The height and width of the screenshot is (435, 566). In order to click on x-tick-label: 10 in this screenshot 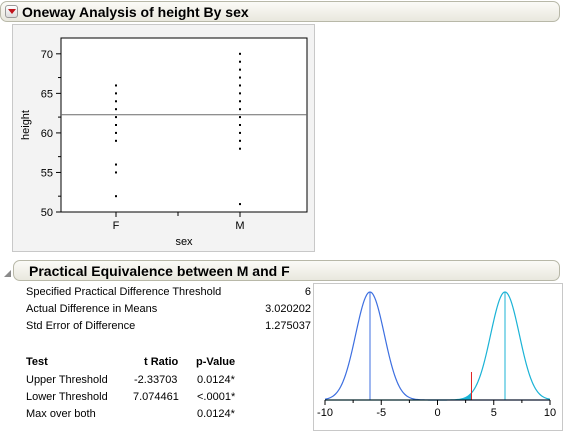, I will do `click(550, 413)`.